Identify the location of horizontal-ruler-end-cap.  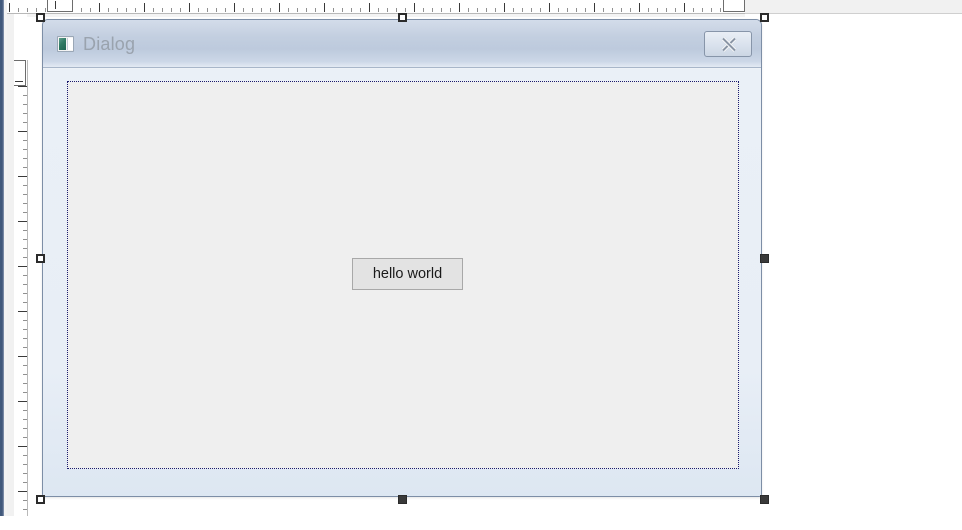
(734, 6).